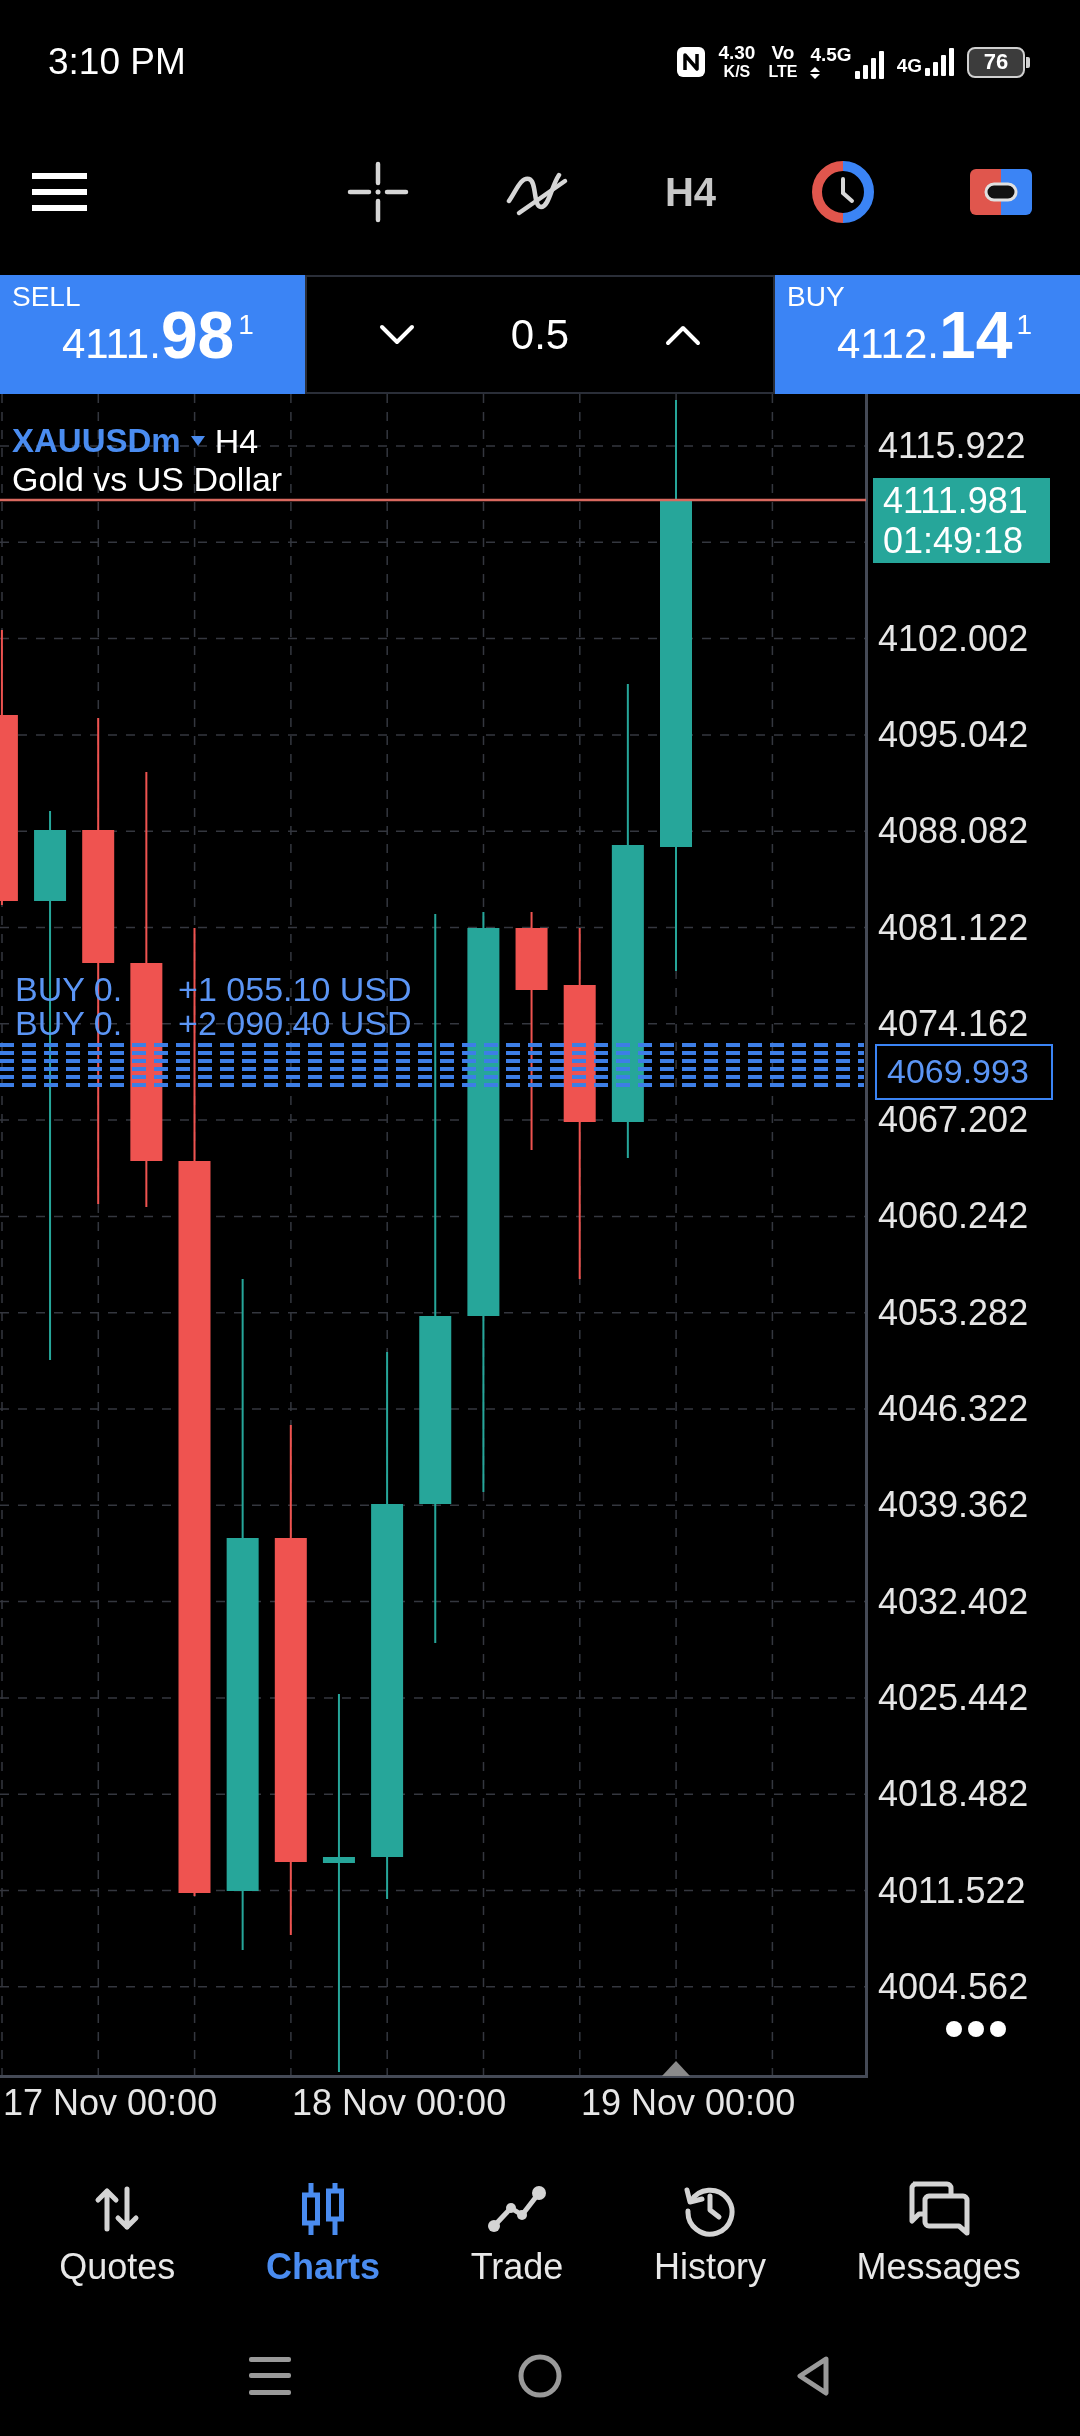  I want to click on price-axis-label: 4025.442, so click(953, 1697).